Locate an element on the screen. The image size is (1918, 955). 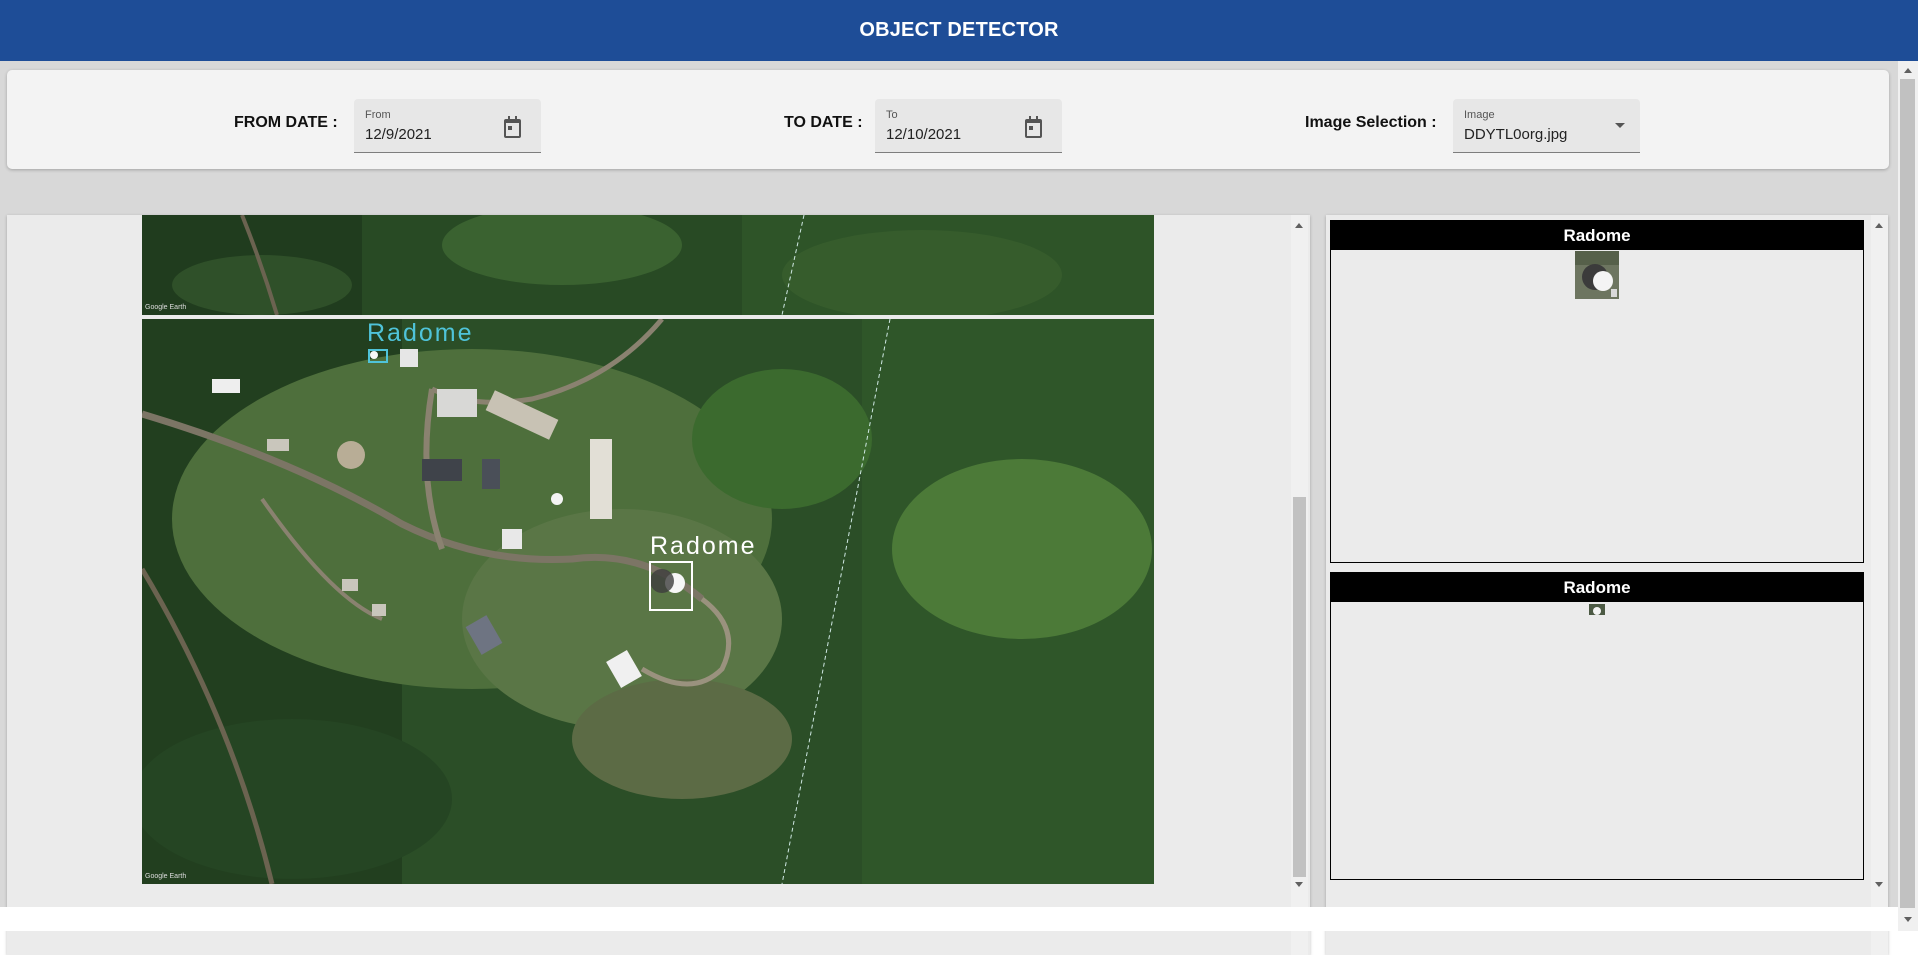
image-select-caption: Image is located at coordinates (1479, 115).